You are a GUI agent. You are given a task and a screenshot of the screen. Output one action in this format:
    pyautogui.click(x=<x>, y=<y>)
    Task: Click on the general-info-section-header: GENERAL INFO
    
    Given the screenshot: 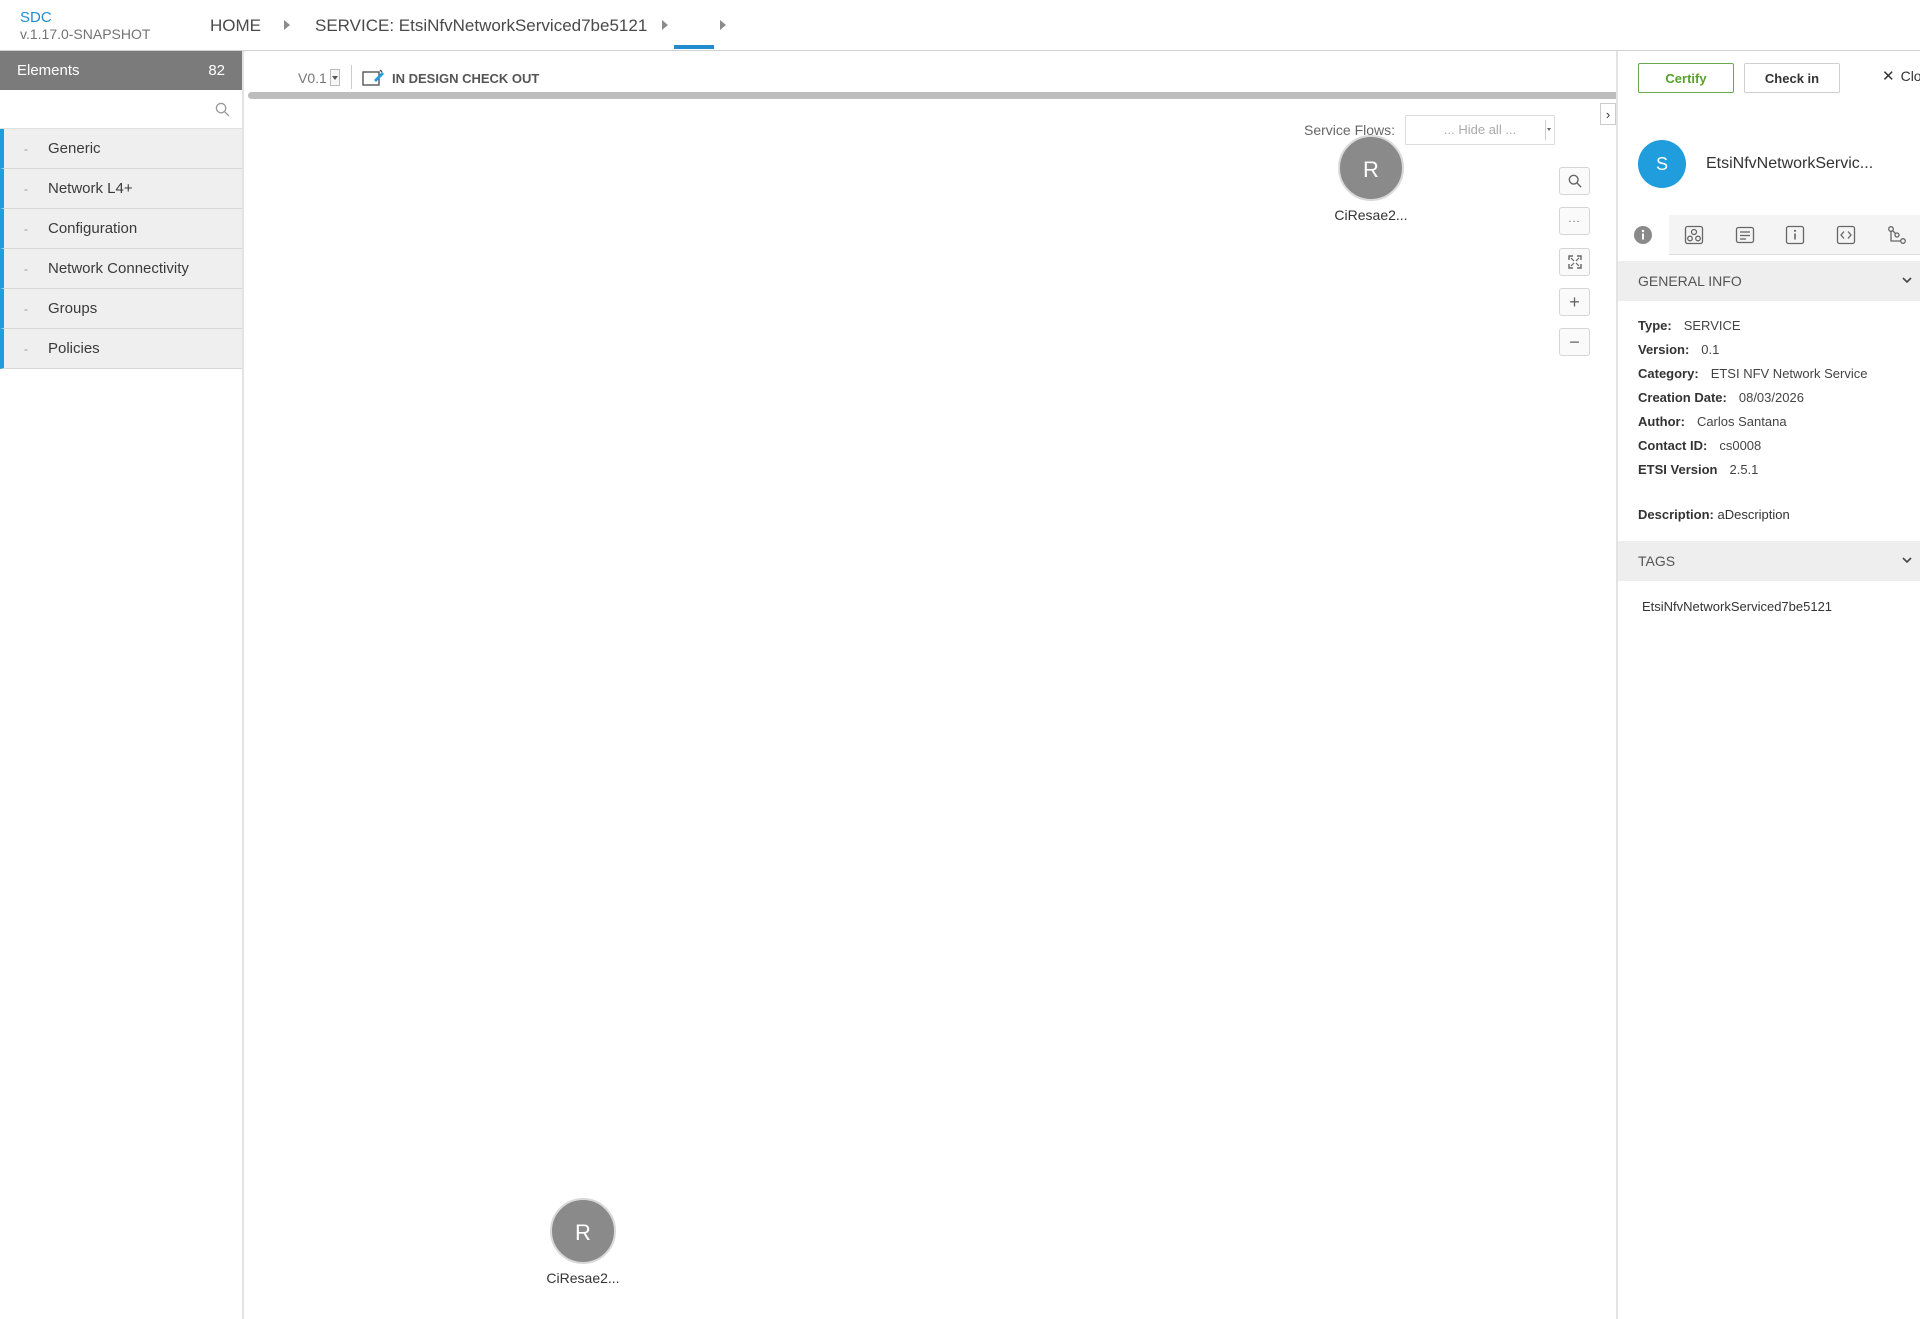 What is the action you would take?
    pyautogui.click(x=1769, y=281)
    